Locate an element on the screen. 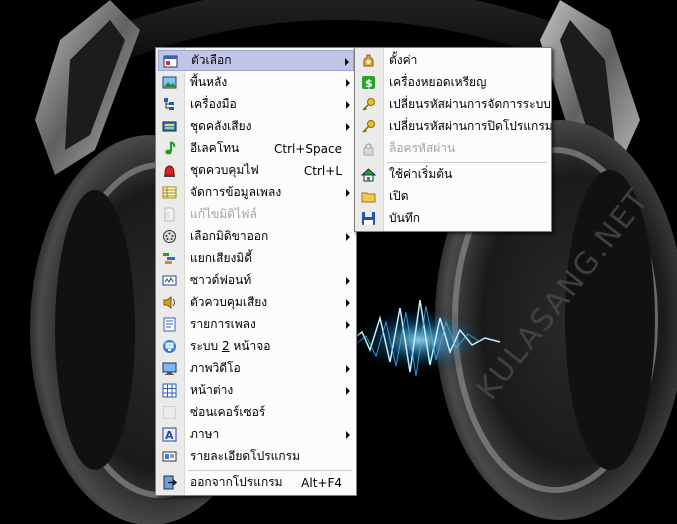 The width and height of the screenshot is (677, 524). sound-bank-icon is located at coordinates (169, 126).